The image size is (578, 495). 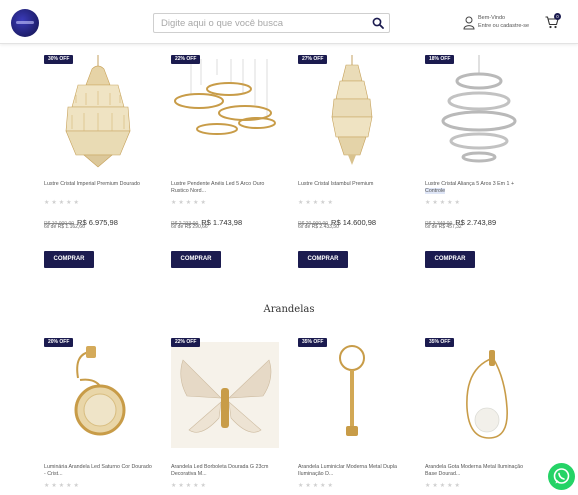 I want to click on installments: 6x de R$ 457,32, so click(x=443, y=227).